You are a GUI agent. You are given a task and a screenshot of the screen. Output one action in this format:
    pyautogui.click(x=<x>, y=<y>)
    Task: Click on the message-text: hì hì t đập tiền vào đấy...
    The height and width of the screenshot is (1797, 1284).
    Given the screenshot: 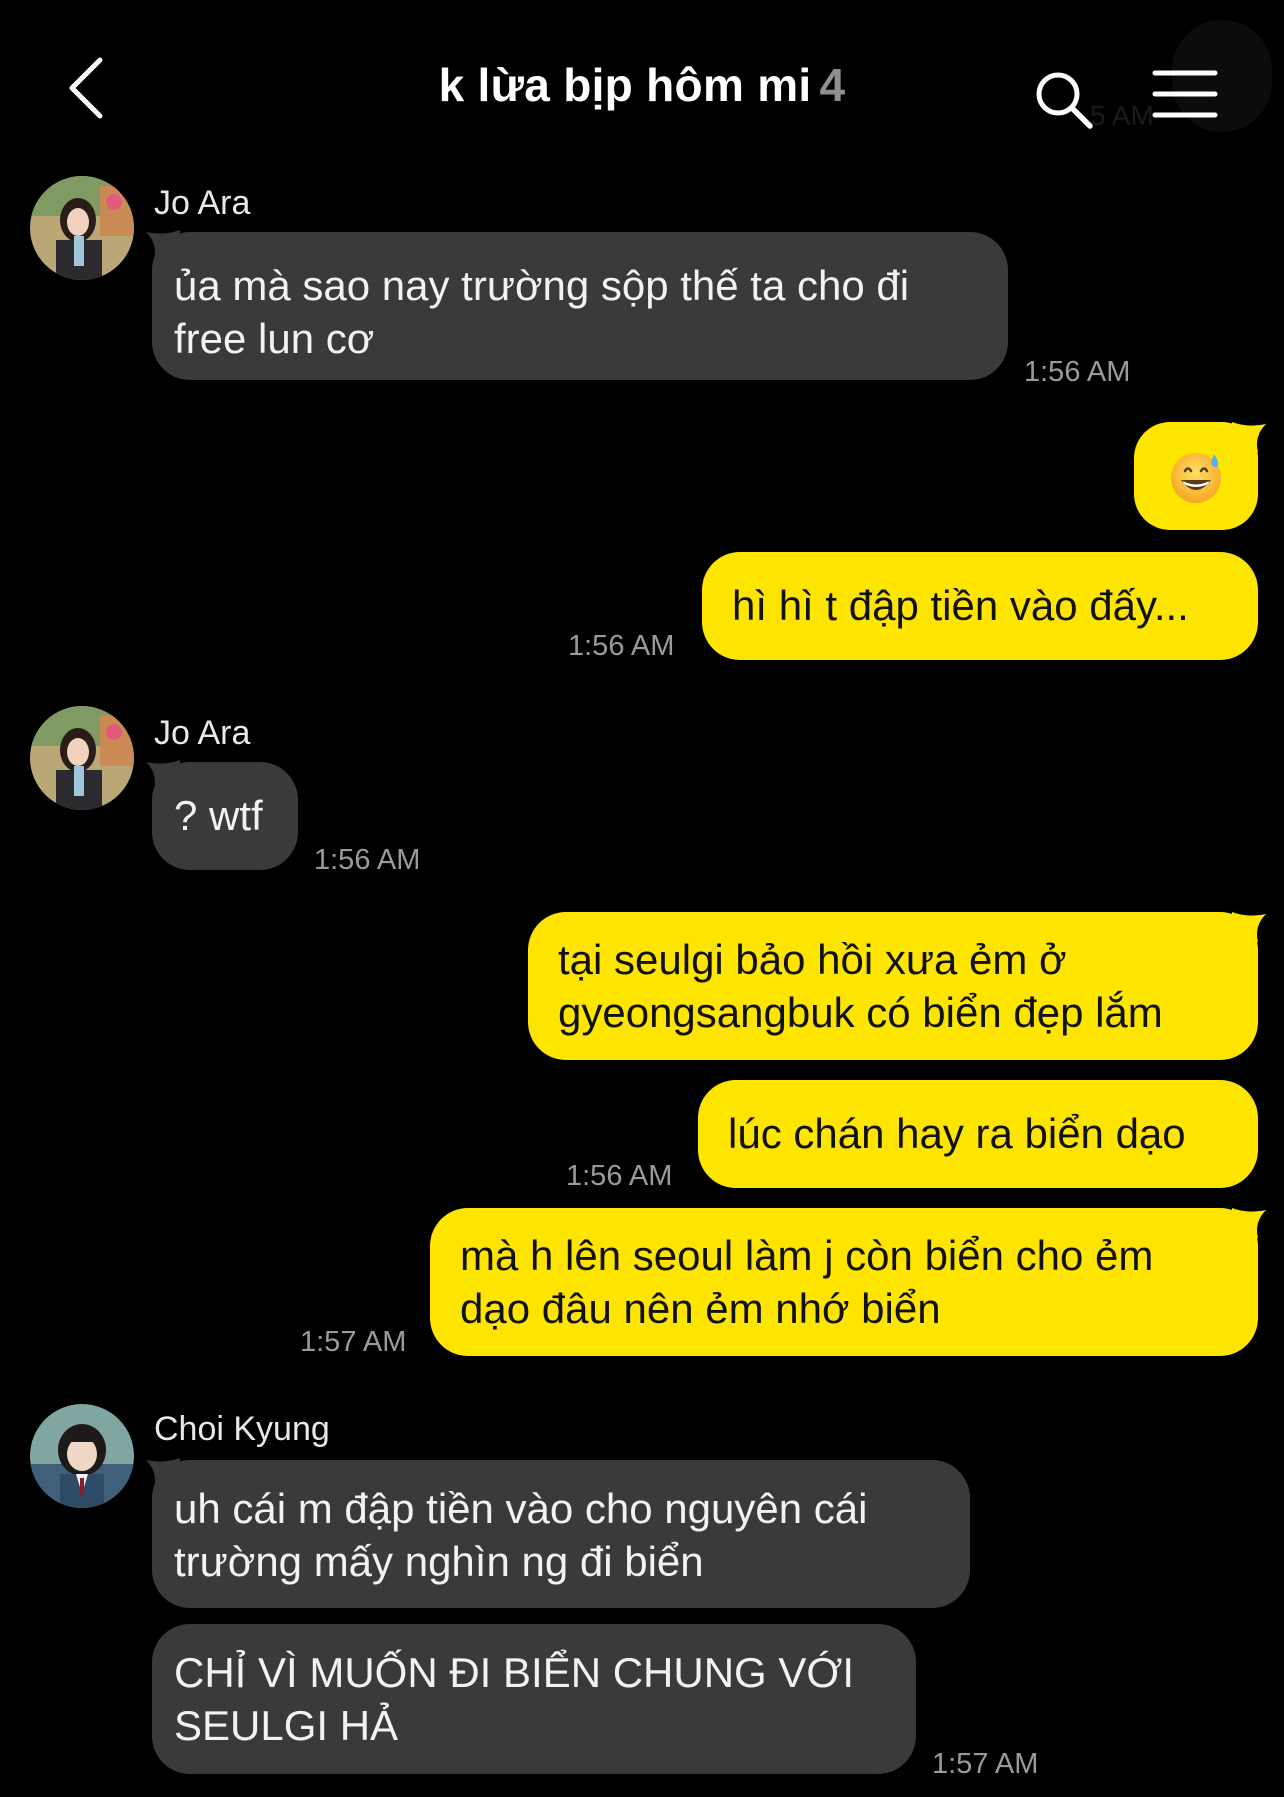 What is the action you would take?
    pyautogui.click(x=960, y=605)
    